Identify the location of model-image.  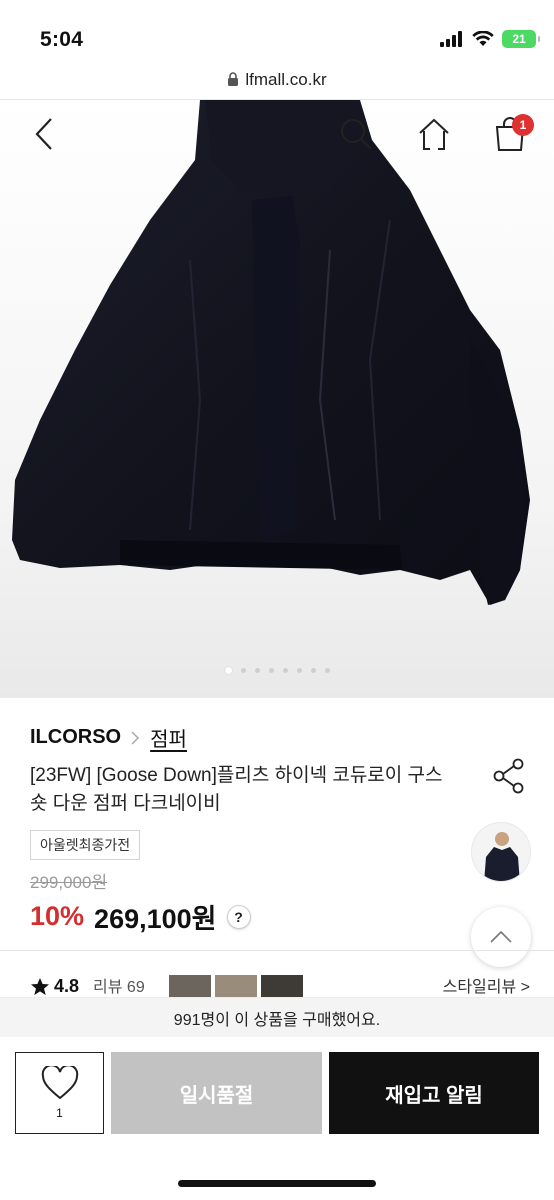
(502, 856).